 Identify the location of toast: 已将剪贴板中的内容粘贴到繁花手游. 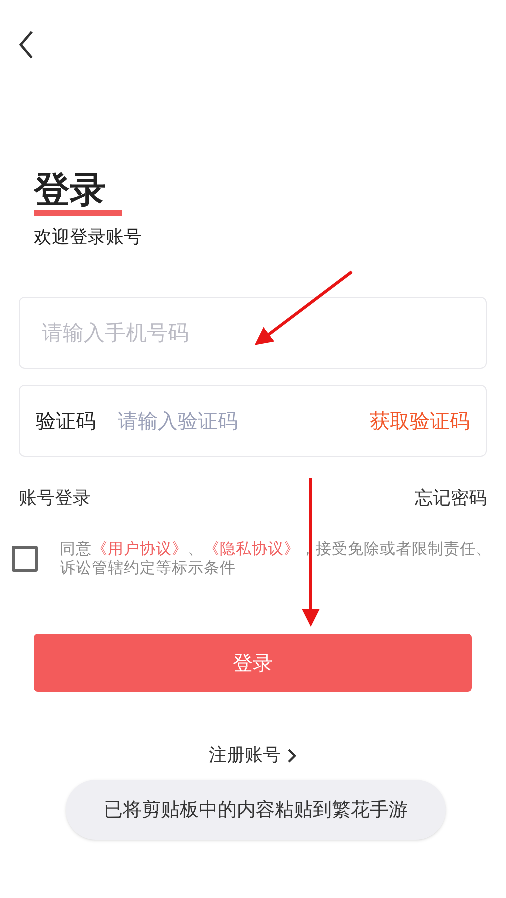
(256, 810).